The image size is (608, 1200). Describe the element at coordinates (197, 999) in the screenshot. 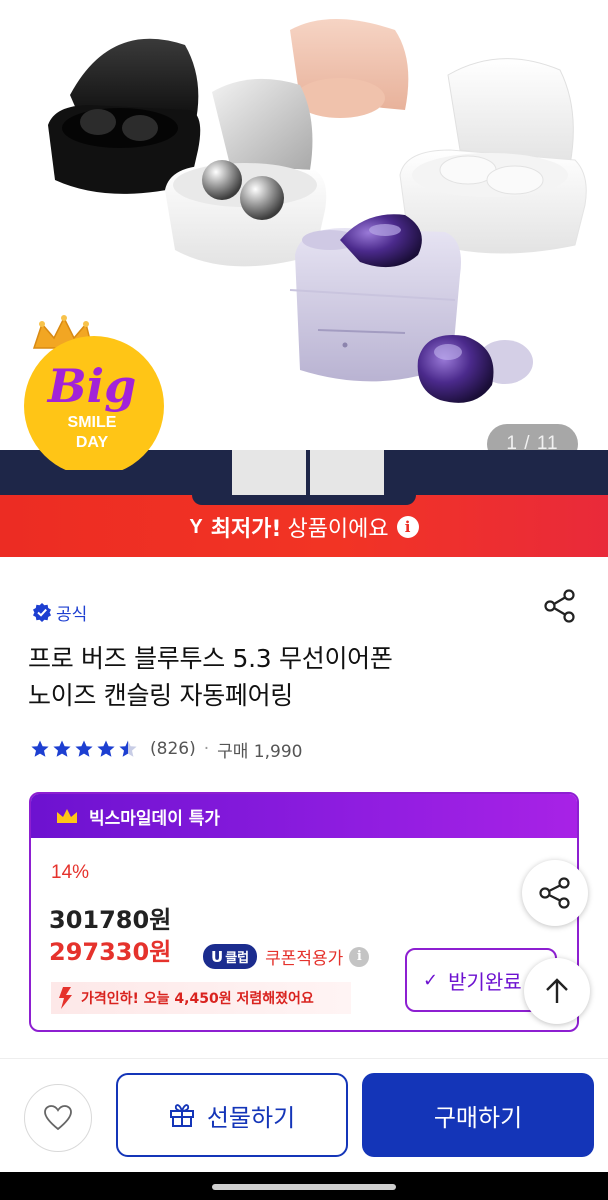

I see `price-drop-text: 가격인하! 오늘 4,450원 저렴해졌어요` at that location.